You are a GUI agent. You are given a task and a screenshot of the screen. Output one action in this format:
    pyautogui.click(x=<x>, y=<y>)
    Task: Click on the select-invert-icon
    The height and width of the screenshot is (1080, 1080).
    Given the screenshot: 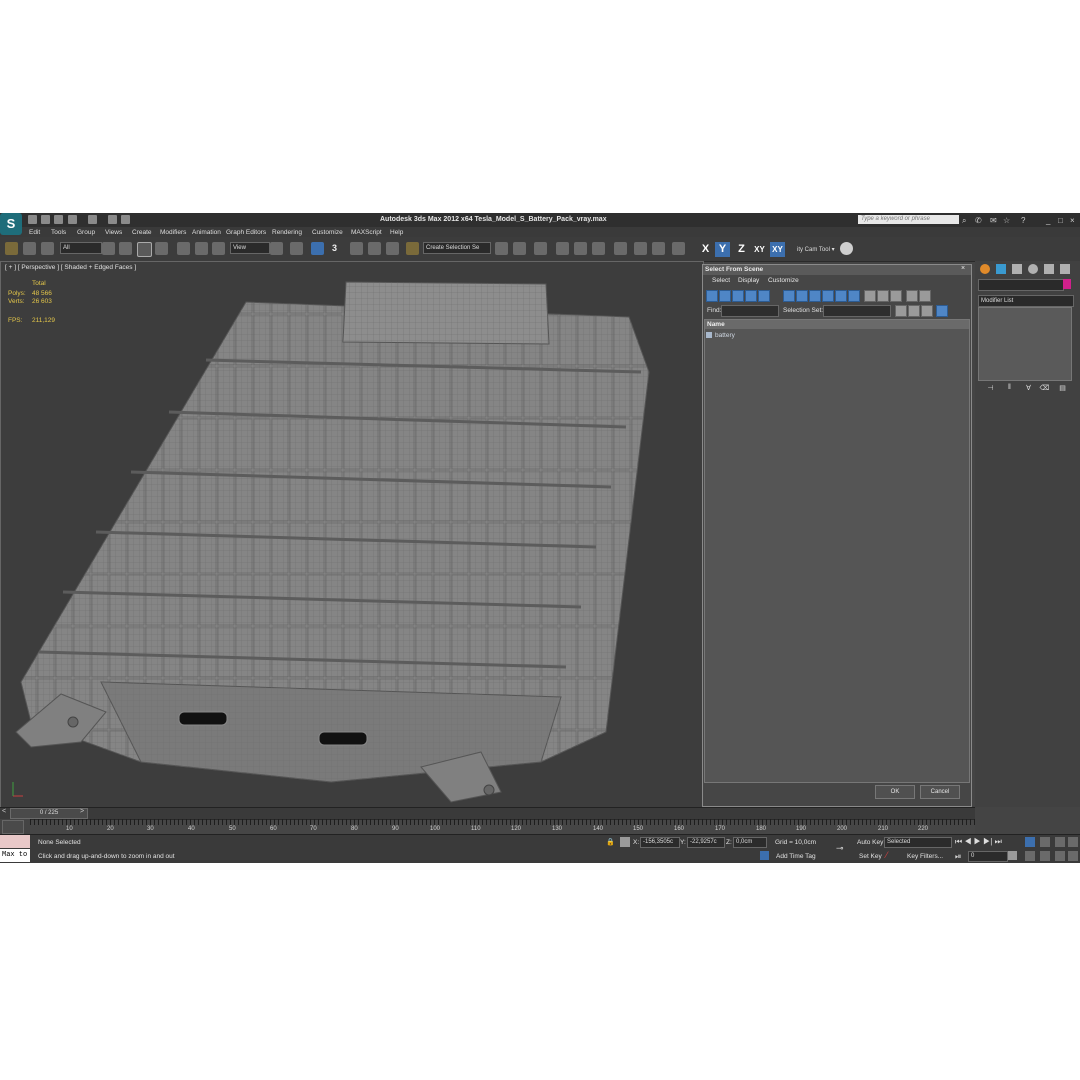 What is the action you would take?
    pyautogui.click(x=896, y=296)
    